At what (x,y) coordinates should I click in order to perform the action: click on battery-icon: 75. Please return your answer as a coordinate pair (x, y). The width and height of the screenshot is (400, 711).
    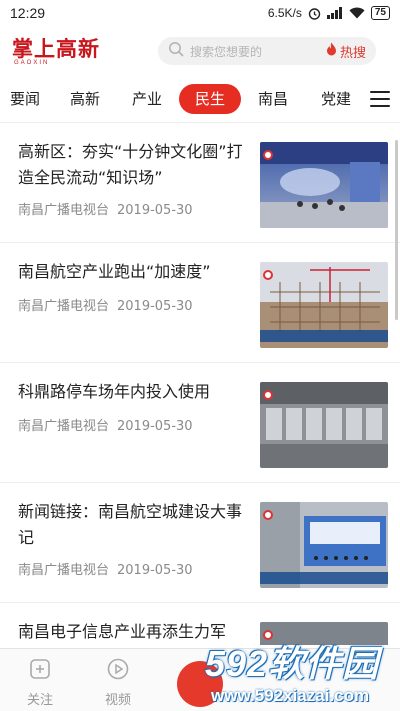
    Looking at the image, I should click on (380, 13).